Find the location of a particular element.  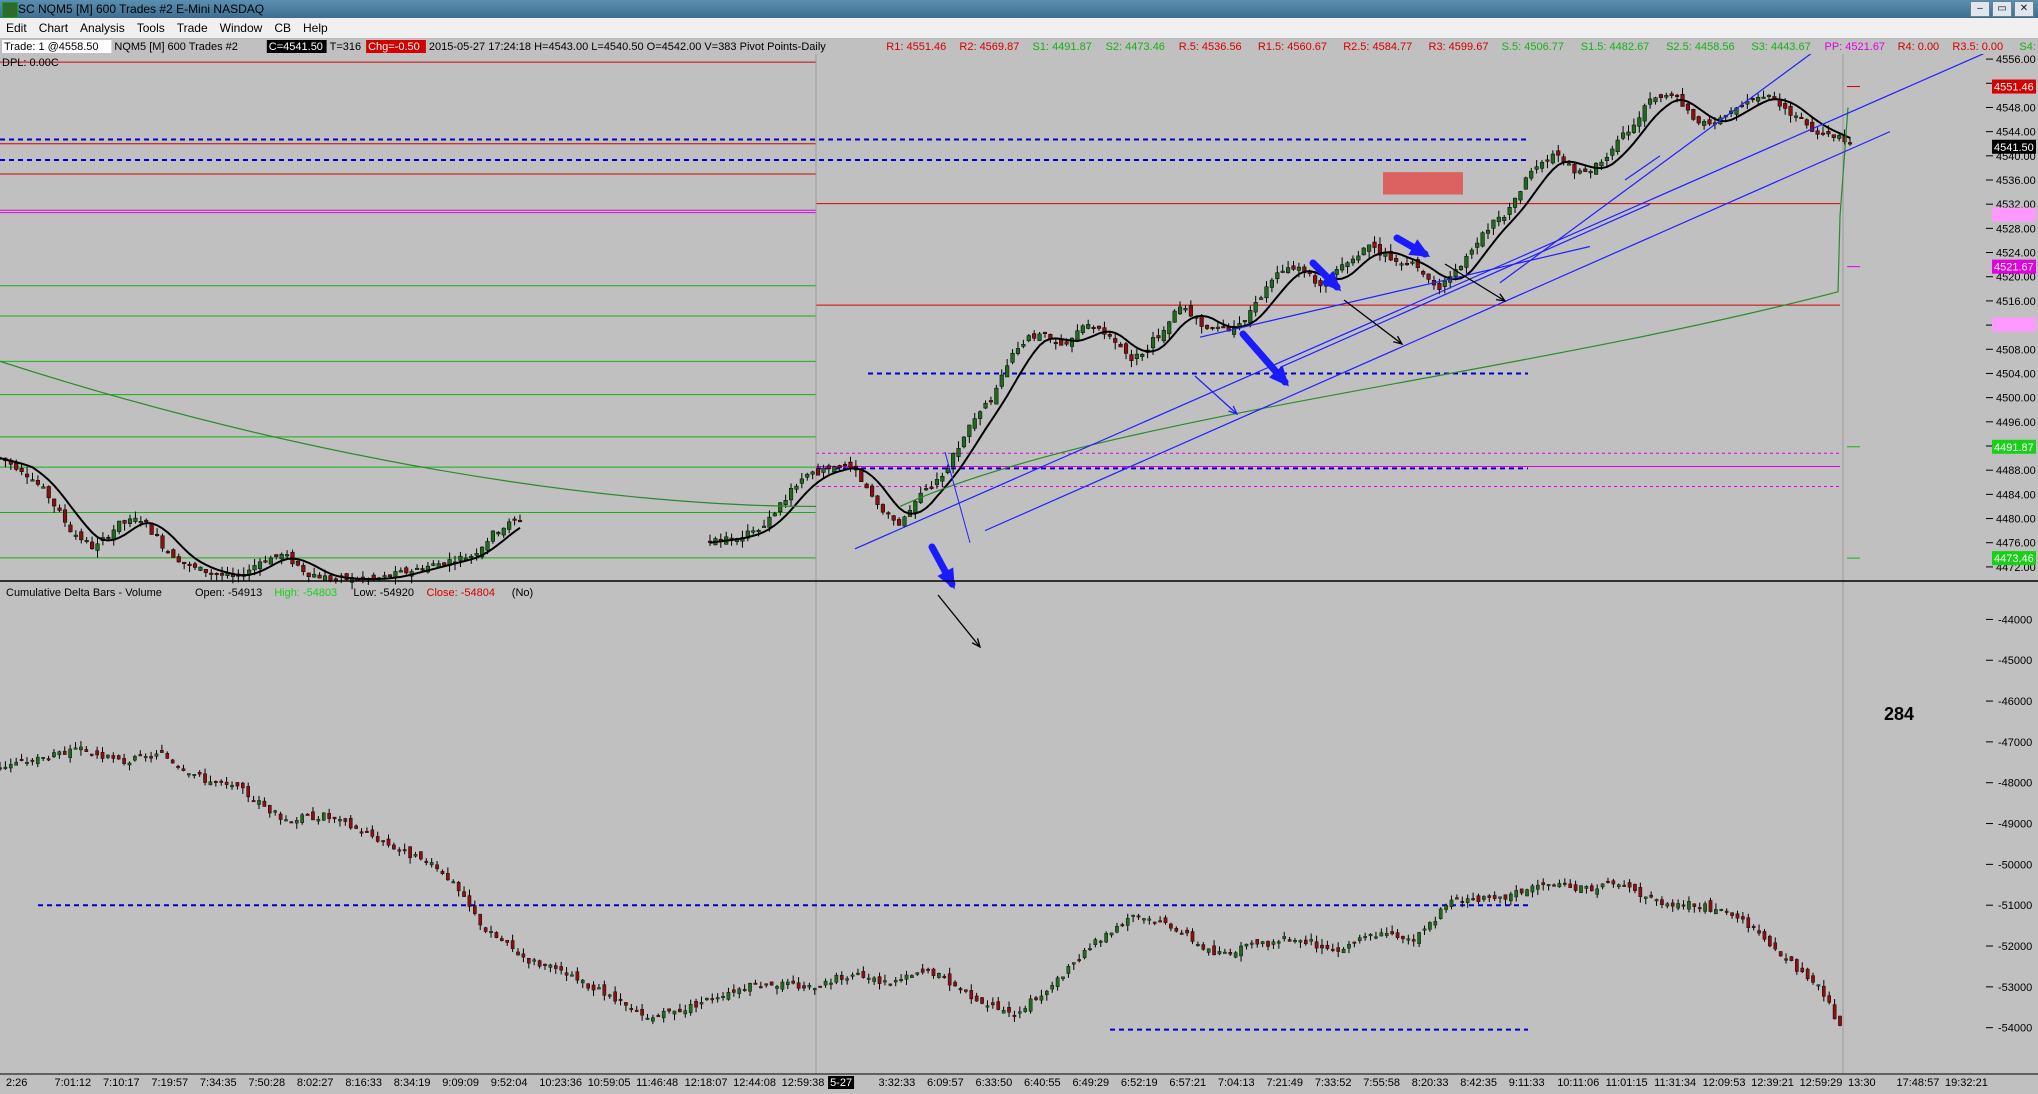

menu-analysis: Analysis is located at coordinates (102, 28).